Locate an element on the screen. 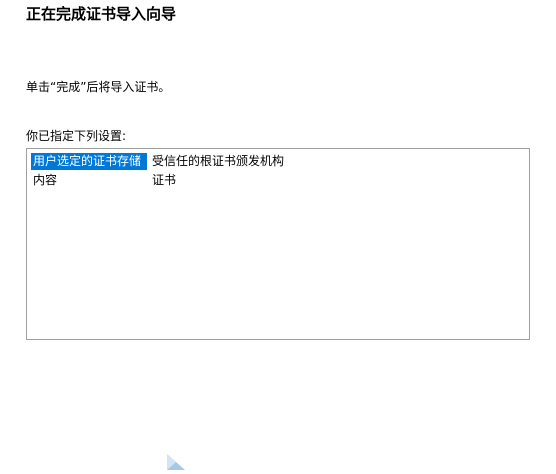 Image resolution: width=556 pixels, height=474 pixels. settings-row-content: 内容 证书 is located at coordinates (280, 180).